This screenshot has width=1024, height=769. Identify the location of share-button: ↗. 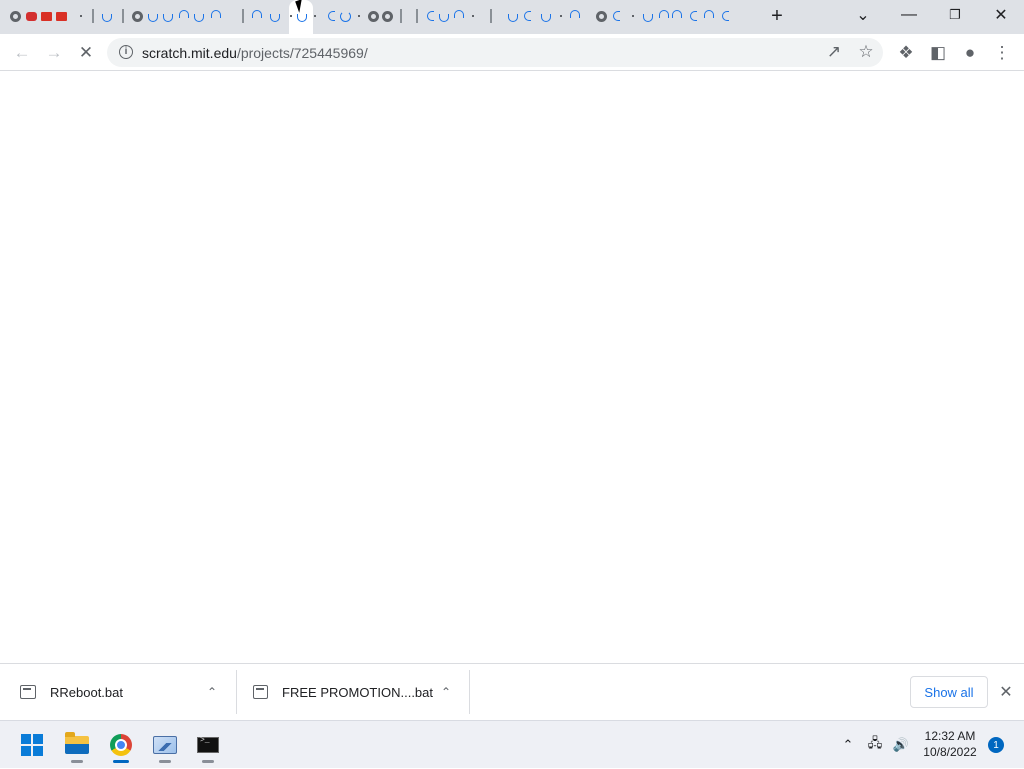
(834, 52).